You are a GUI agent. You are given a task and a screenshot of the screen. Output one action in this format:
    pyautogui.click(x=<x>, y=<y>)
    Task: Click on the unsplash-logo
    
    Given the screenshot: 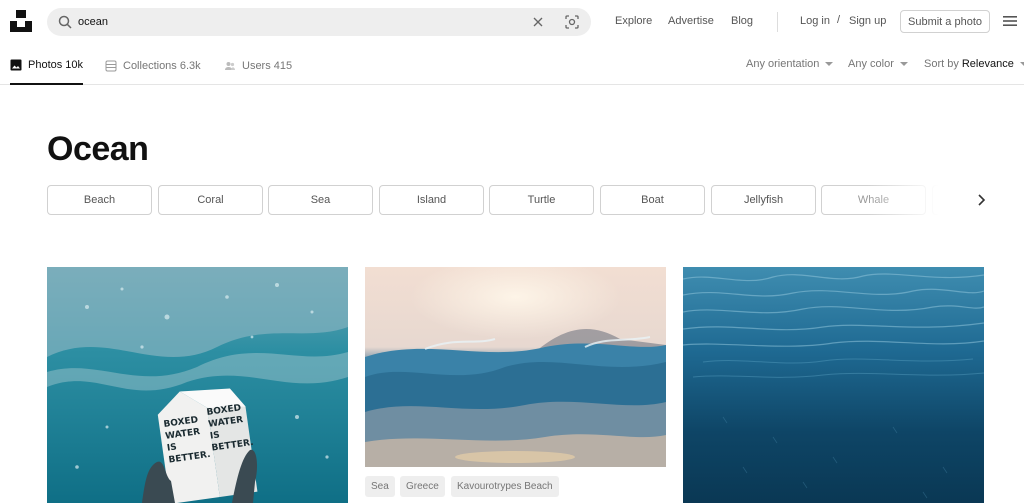 What is the action you would take?
    pyautogui.click(x=21, y=21)
    